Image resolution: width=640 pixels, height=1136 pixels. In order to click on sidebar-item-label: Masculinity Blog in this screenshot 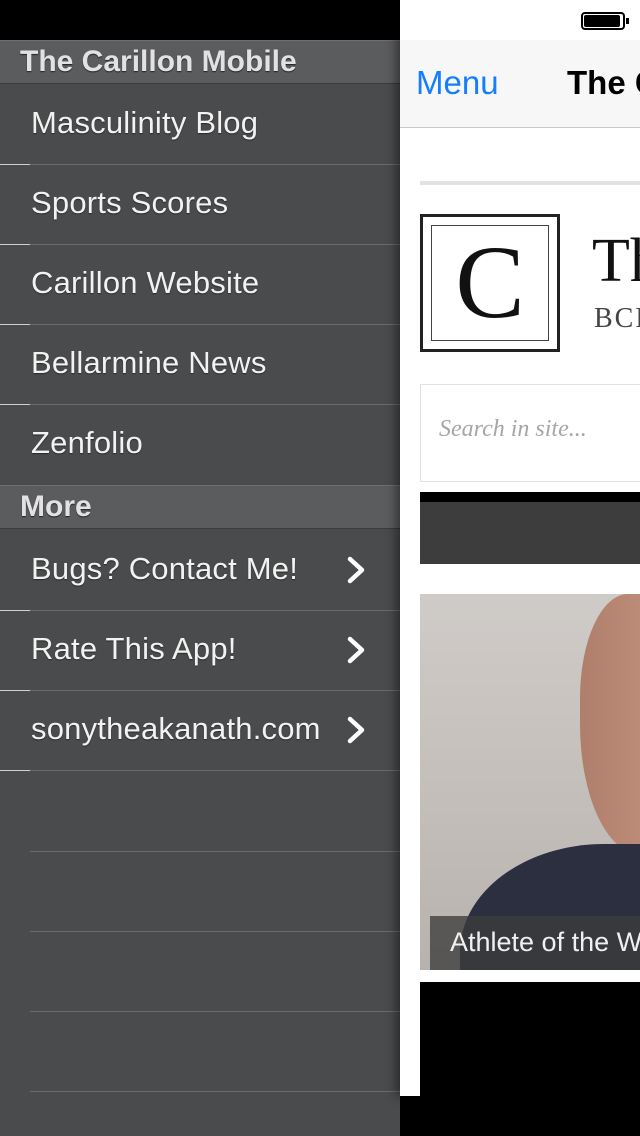, I will do `click(145, 122)`.